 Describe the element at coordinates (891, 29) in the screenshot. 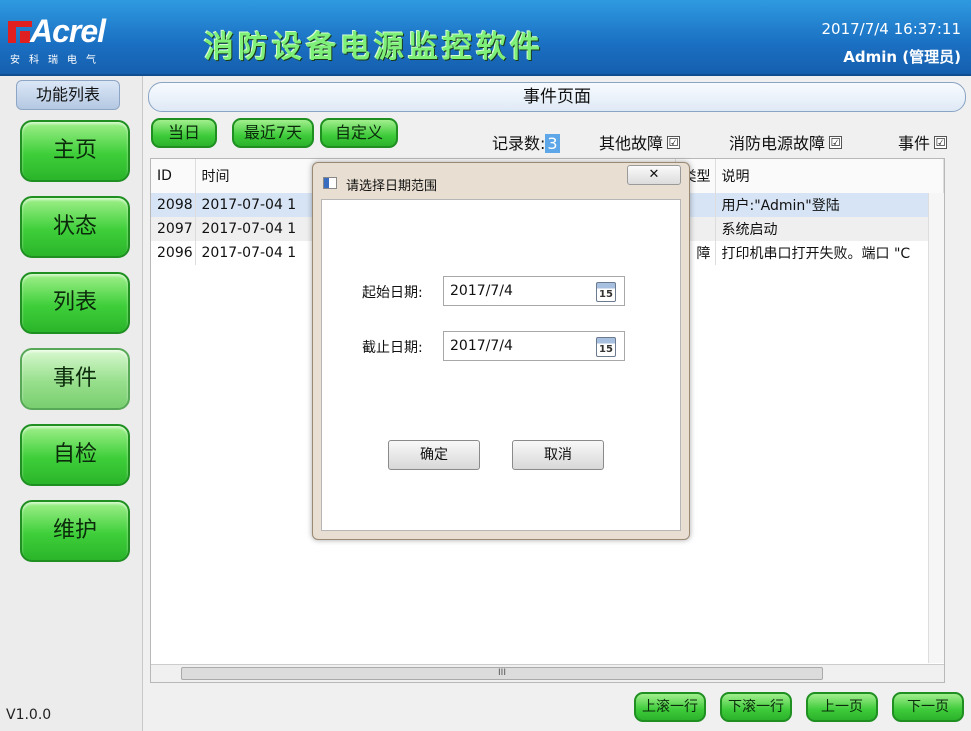

I see `current-datetime: 2017/7/4 16:37:11` at that location.